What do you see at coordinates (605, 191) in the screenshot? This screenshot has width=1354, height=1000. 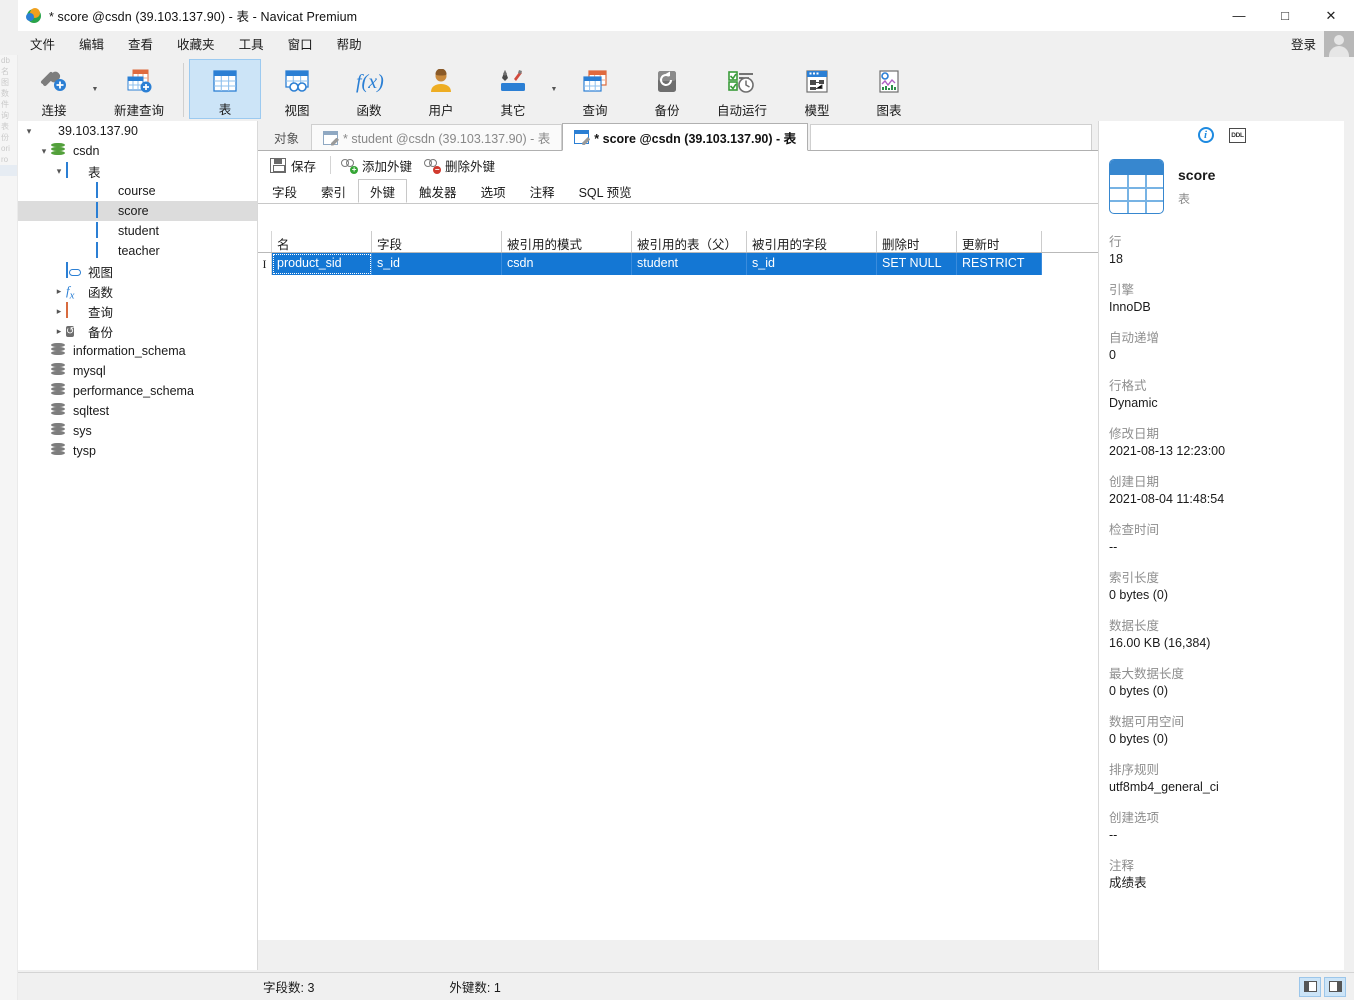 I see `designer-tab-6: SQL 预览` at bounding box center [605, 191].